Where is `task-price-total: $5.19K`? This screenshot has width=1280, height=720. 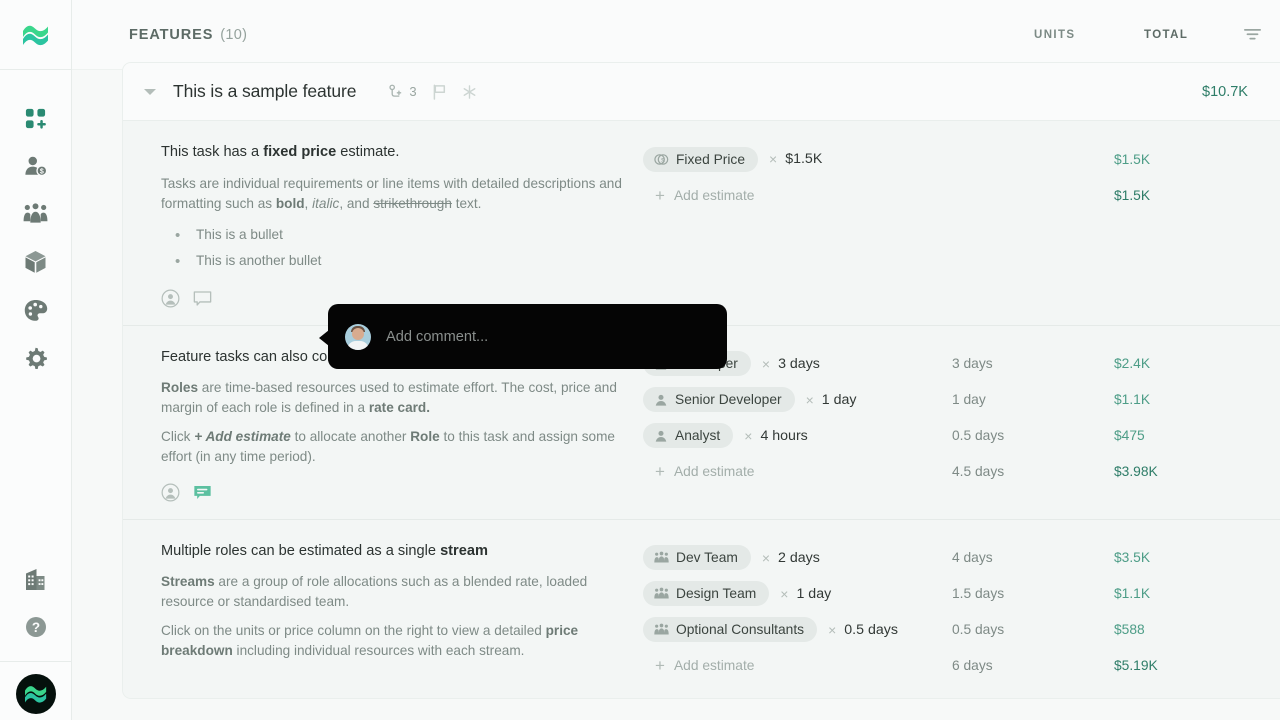 task-price-total: $5.19K is located at coordinates (1154, 665).